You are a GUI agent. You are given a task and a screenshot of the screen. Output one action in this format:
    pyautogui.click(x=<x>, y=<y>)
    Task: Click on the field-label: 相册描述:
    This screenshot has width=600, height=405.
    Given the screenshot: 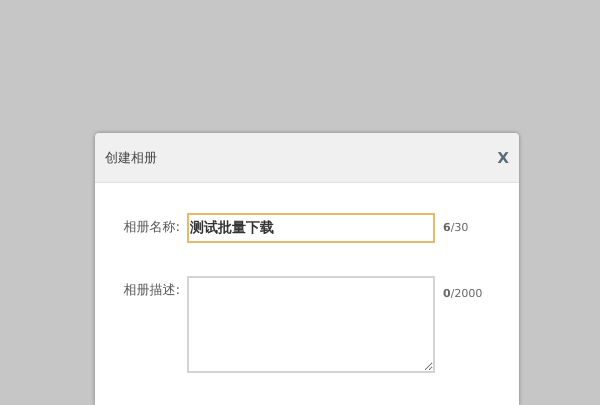 What is the action you would take?
    pyautogui.click(x=151, y=291)
    